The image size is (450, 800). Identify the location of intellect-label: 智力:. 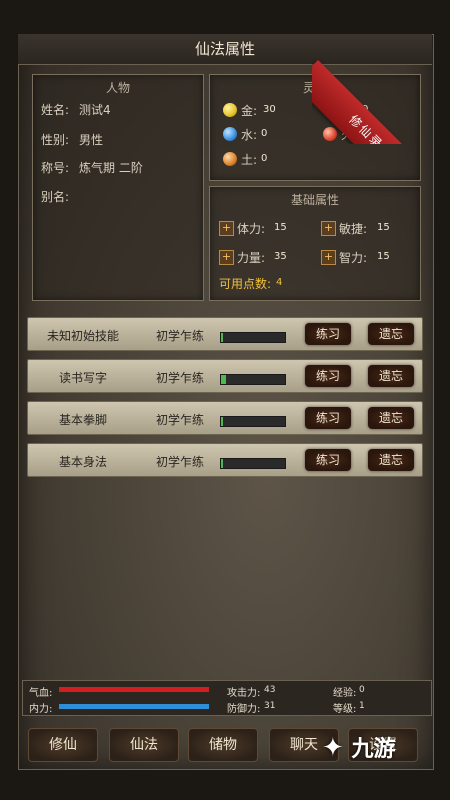
(353, 258).